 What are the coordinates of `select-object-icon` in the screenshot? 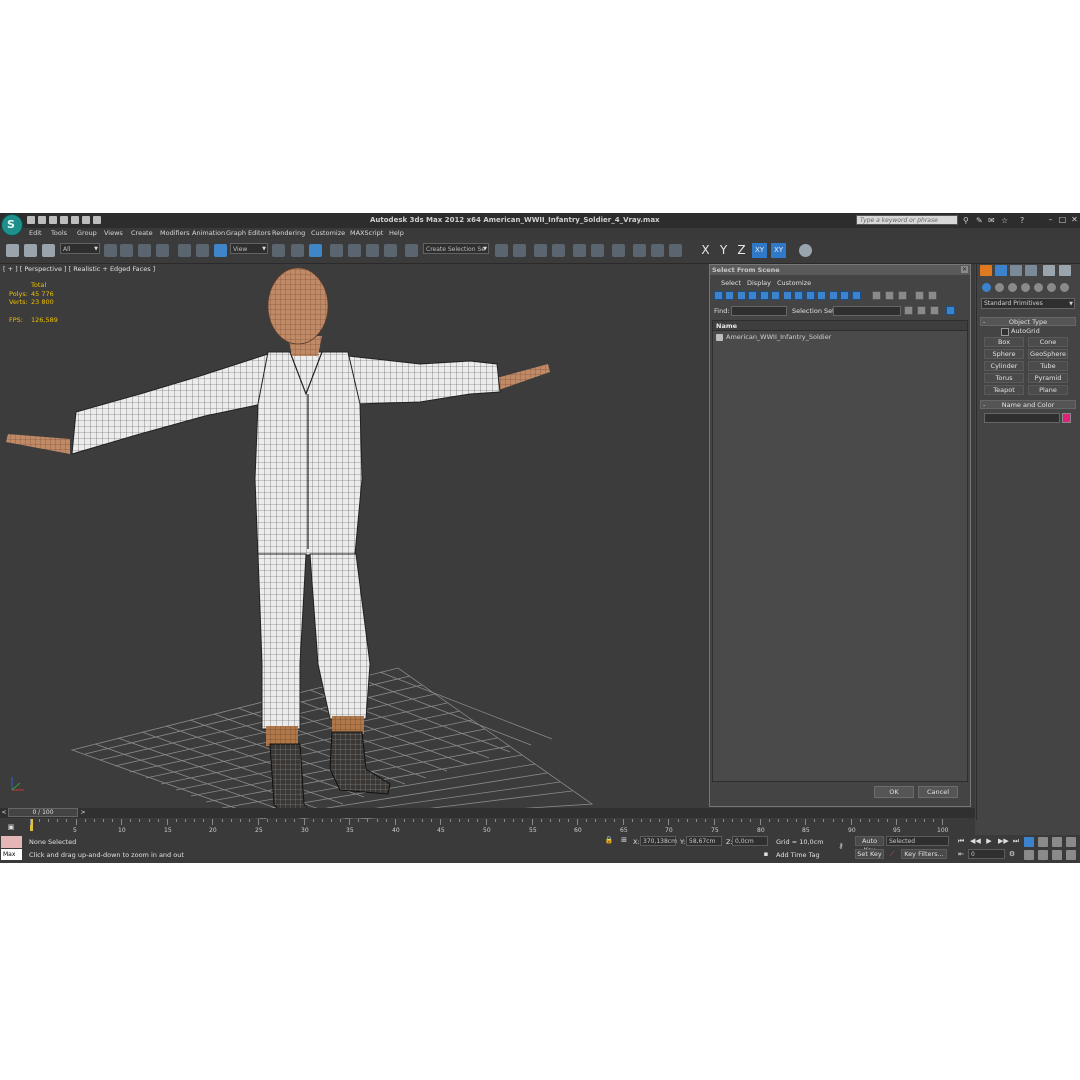 It's located at (110, 250).